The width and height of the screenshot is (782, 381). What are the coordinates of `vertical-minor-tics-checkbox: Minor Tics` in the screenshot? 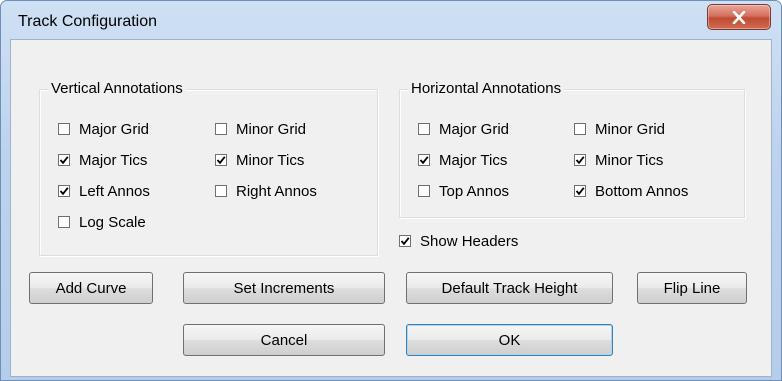 It's located at (259, 160).